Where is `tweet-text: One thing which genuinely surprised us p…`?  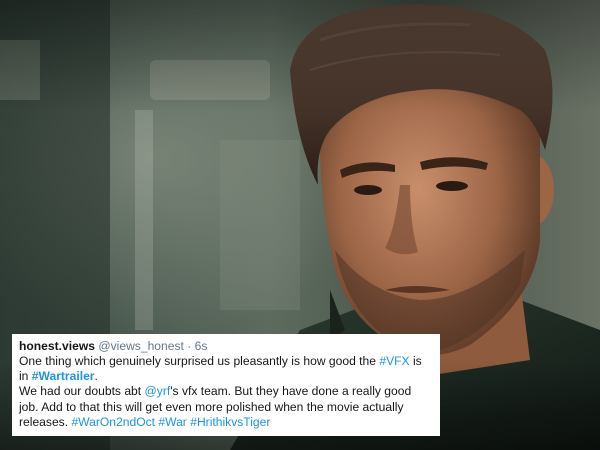
tweet-text: One thing which genuinely surprised us p… is located at coordinates (199, 361).